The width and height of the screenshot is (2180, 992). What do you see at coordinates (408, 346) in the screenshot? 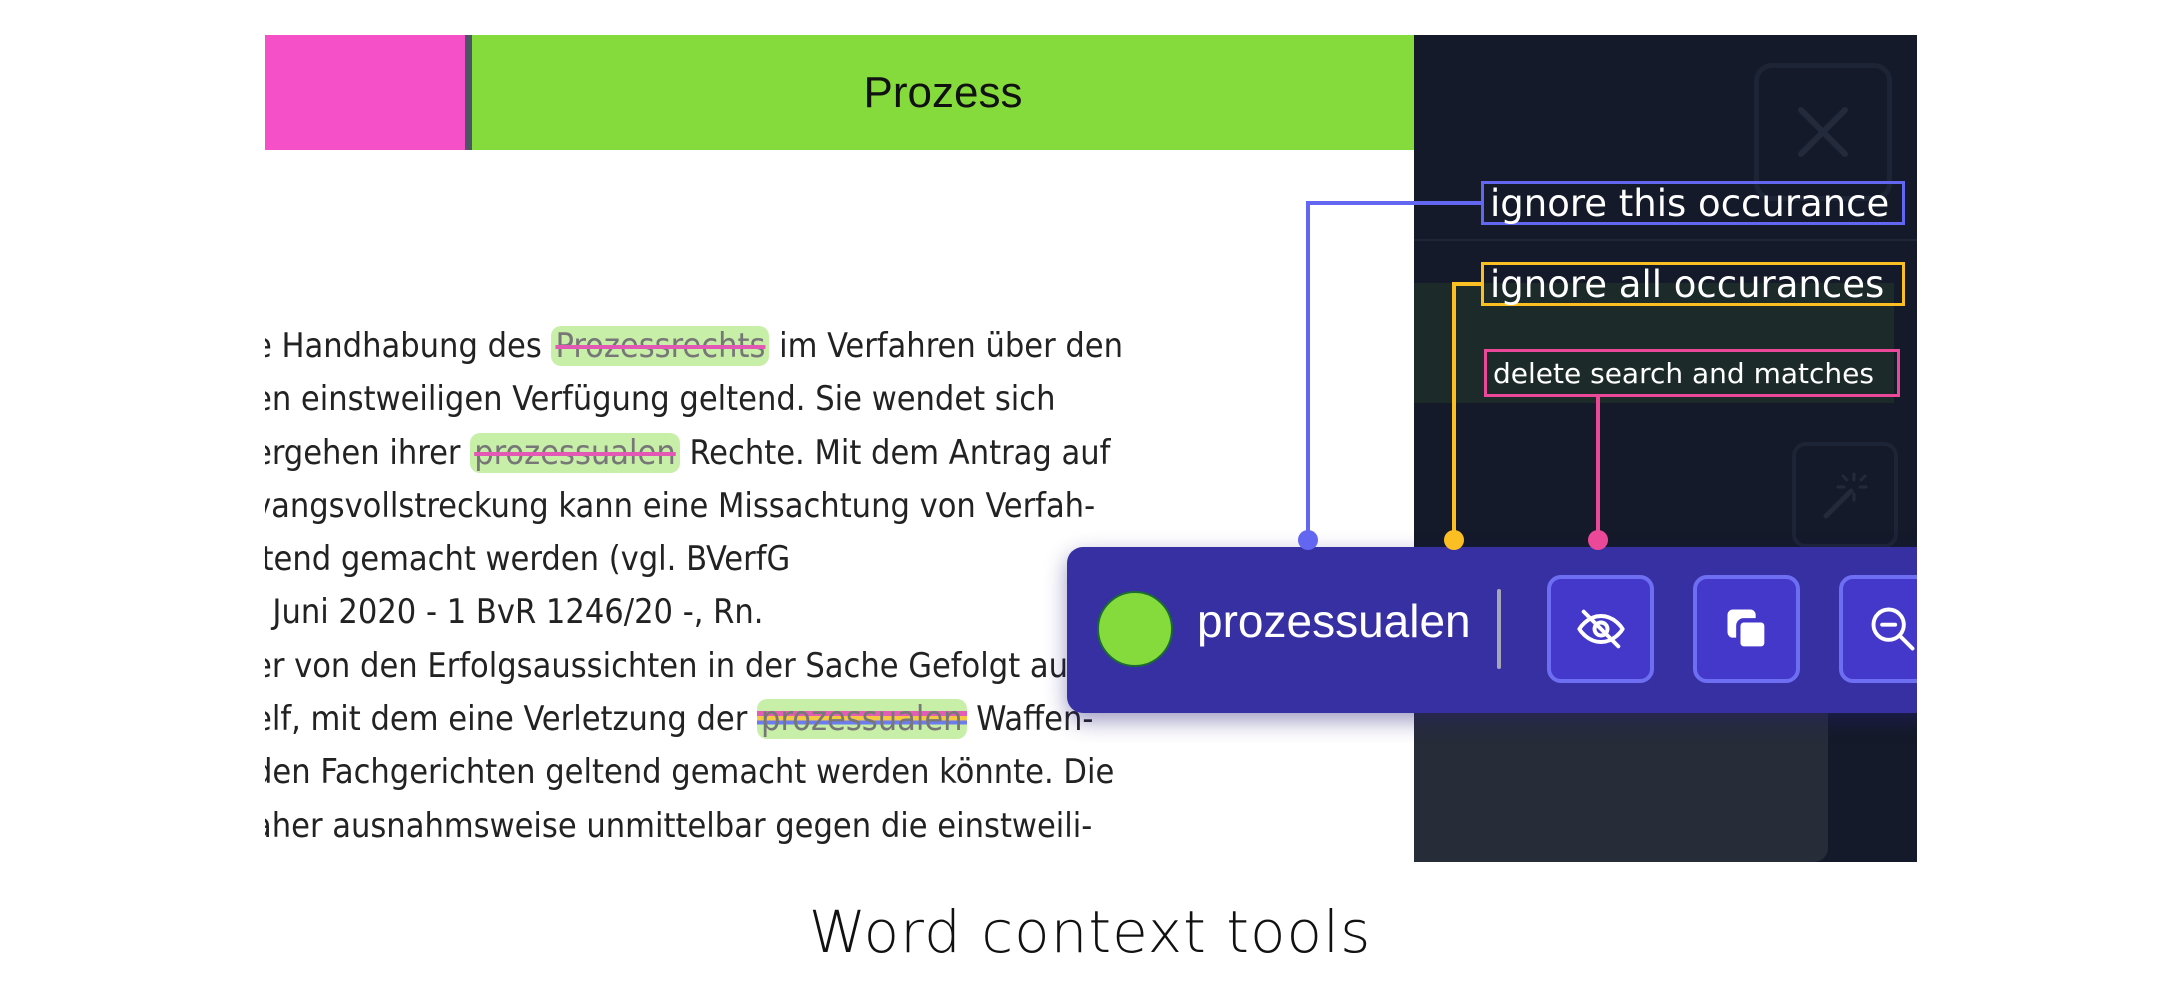
I see `text-run: e Handhabung des` at bounding box center [408, 346].